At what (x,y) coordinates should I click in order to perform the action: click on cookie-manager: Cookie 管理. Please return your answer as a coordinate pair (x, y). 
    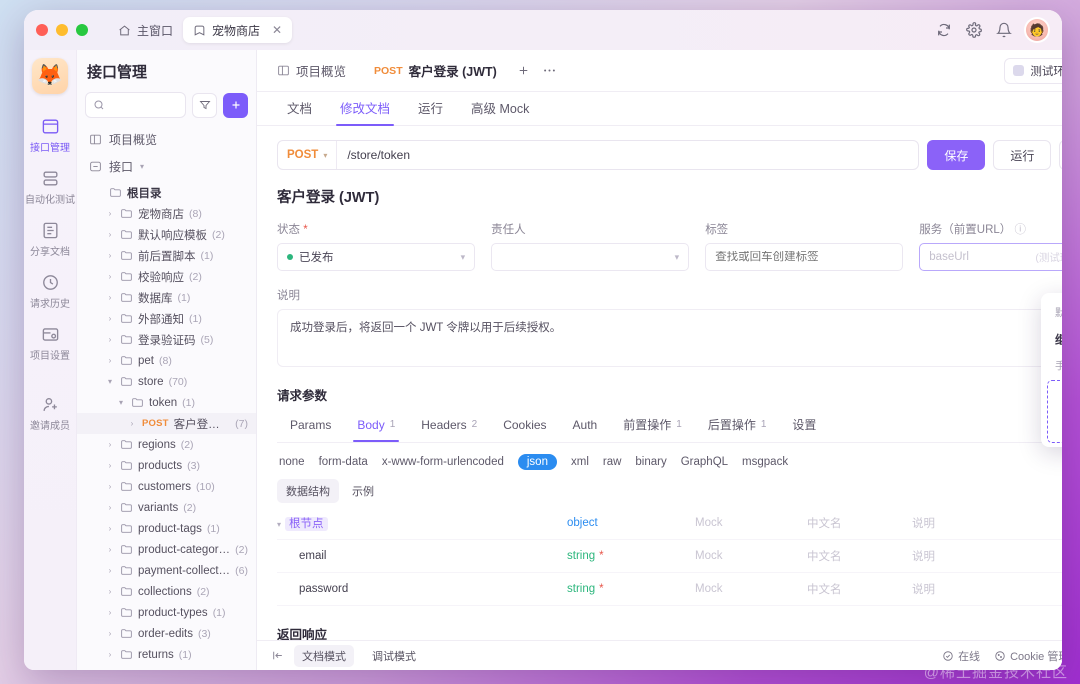
    Looking at the image, I should click on (1028, 656).